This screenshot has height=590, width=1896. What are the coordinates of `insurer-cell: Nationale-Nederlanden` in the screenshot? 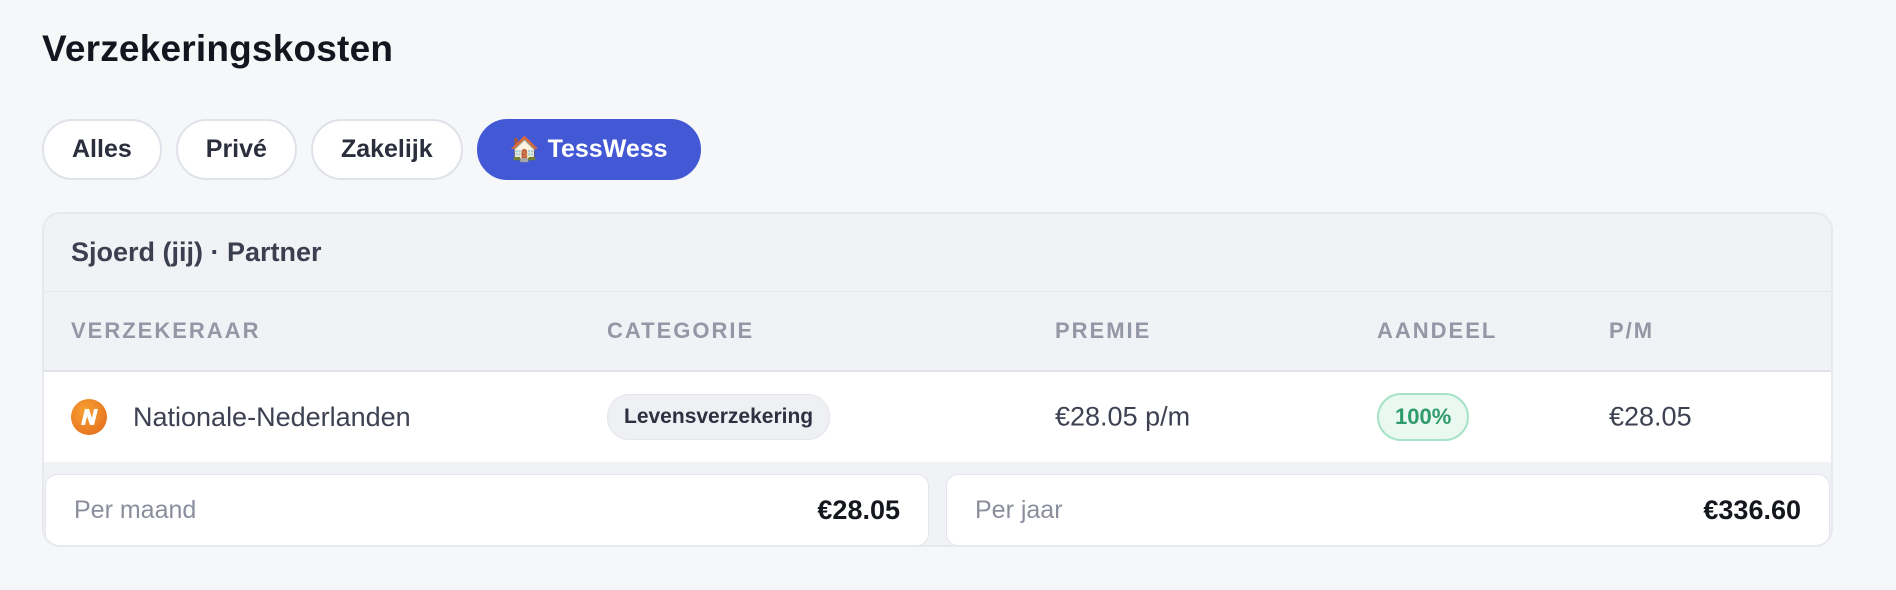 It's located at (241, 417).